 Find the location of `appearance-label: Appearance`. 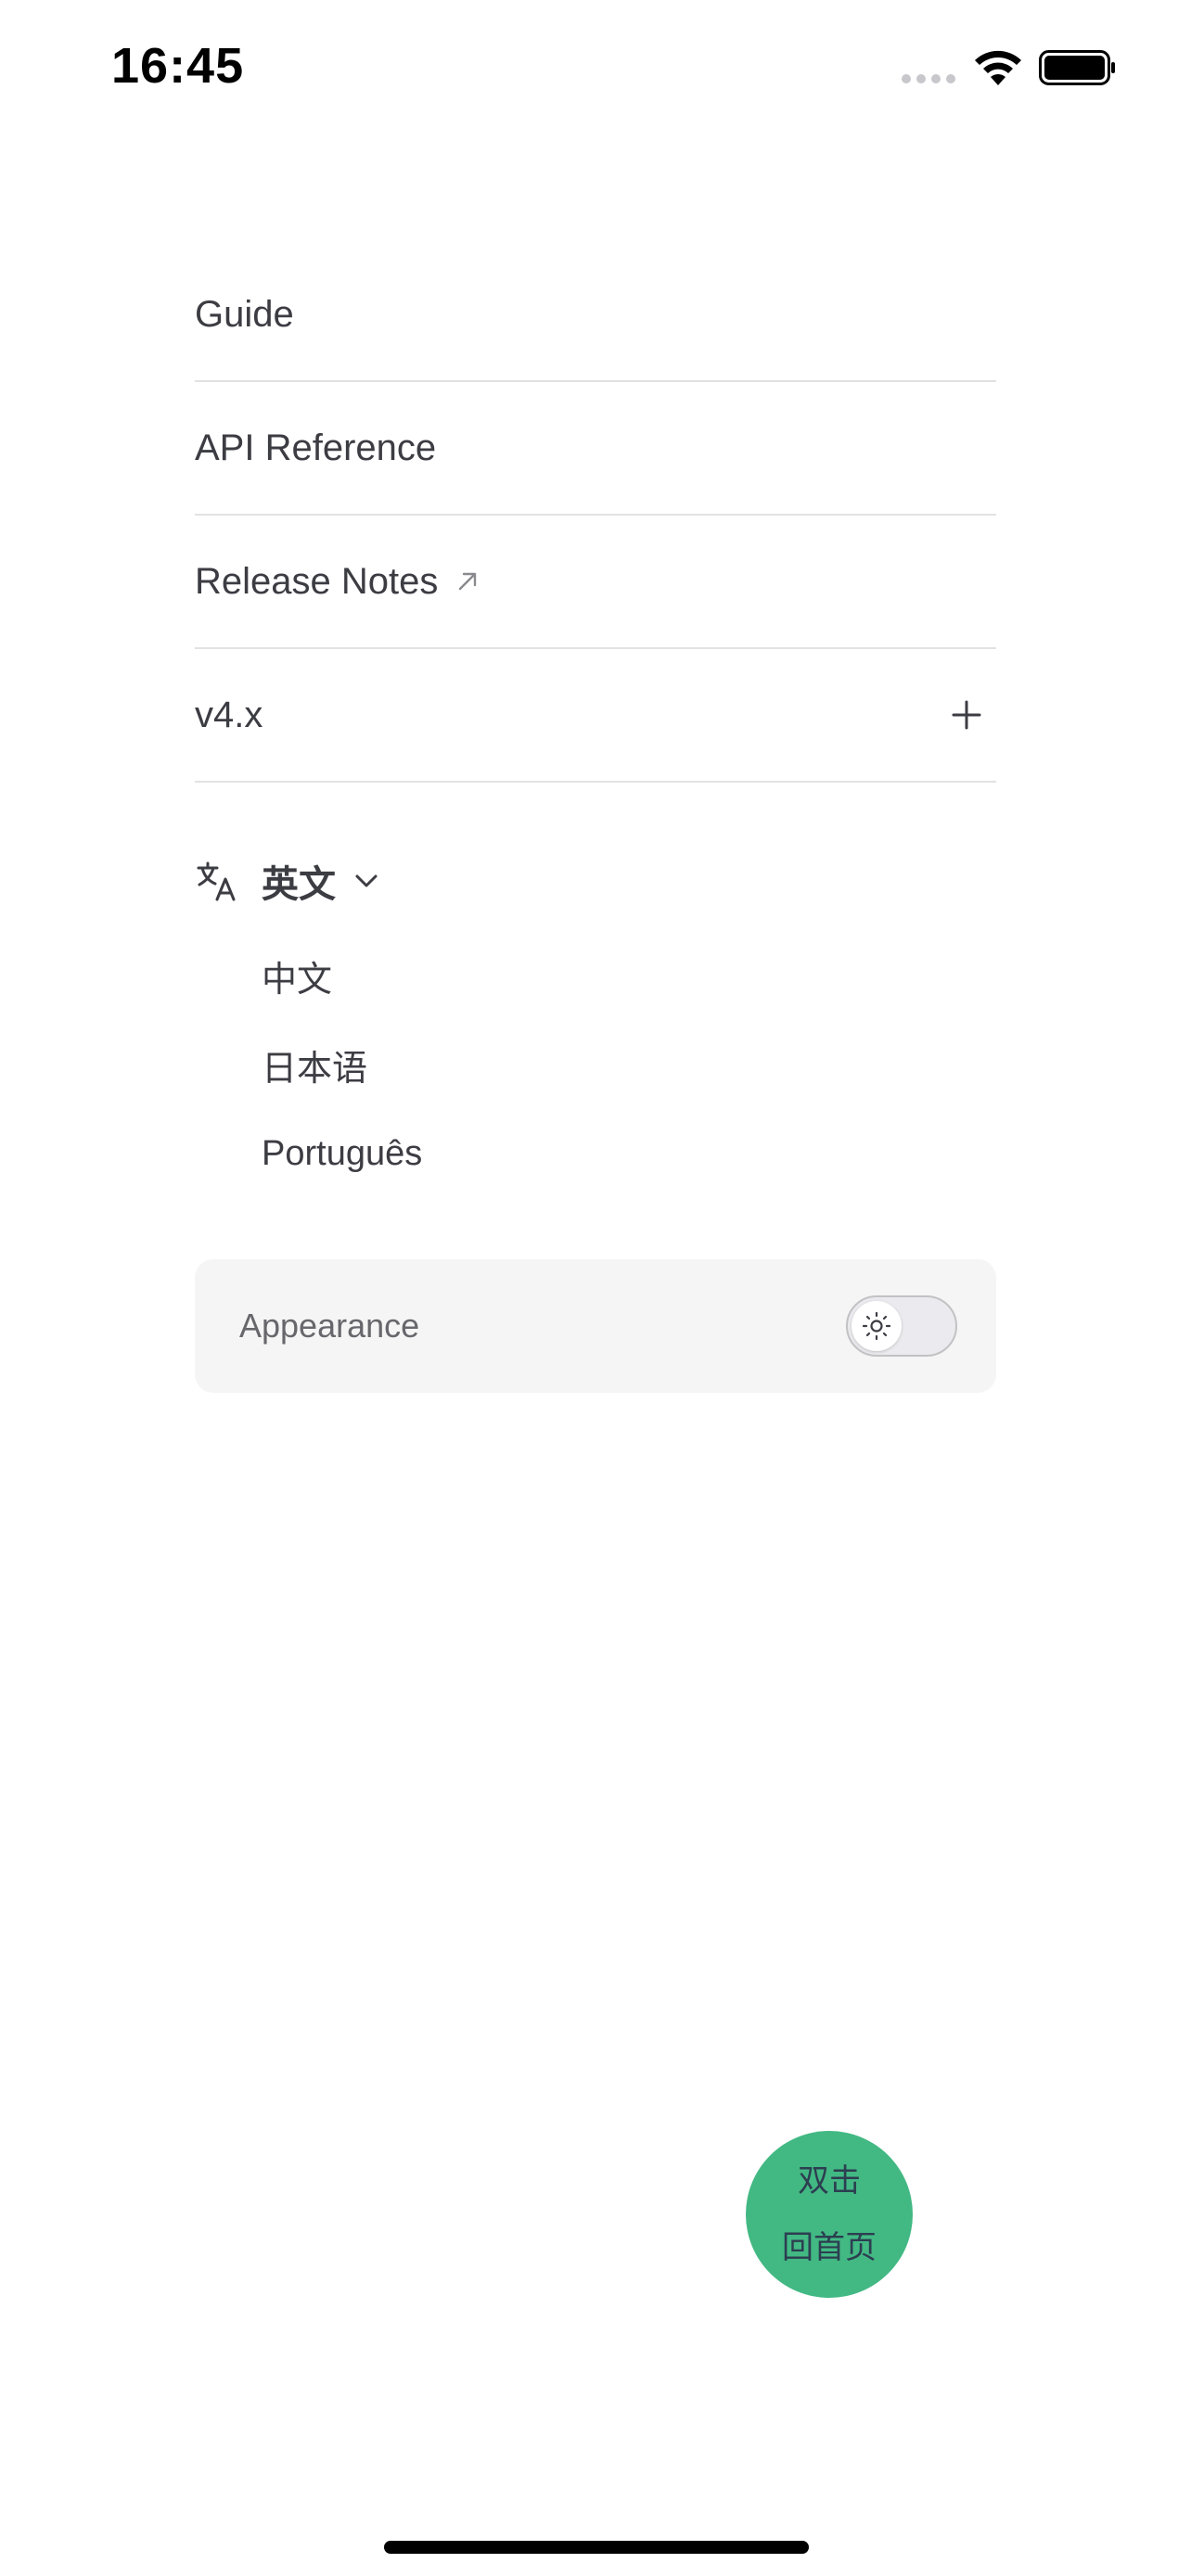

appearance-label: Appearance is located at coordinates (329, 1326).